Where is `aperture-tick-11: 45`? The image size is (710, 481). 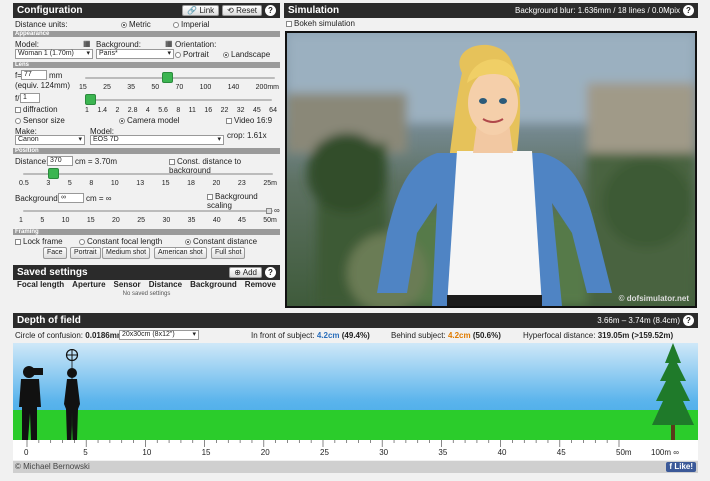
aperture-tick-11: 45 is located at coordinates (256, 110).